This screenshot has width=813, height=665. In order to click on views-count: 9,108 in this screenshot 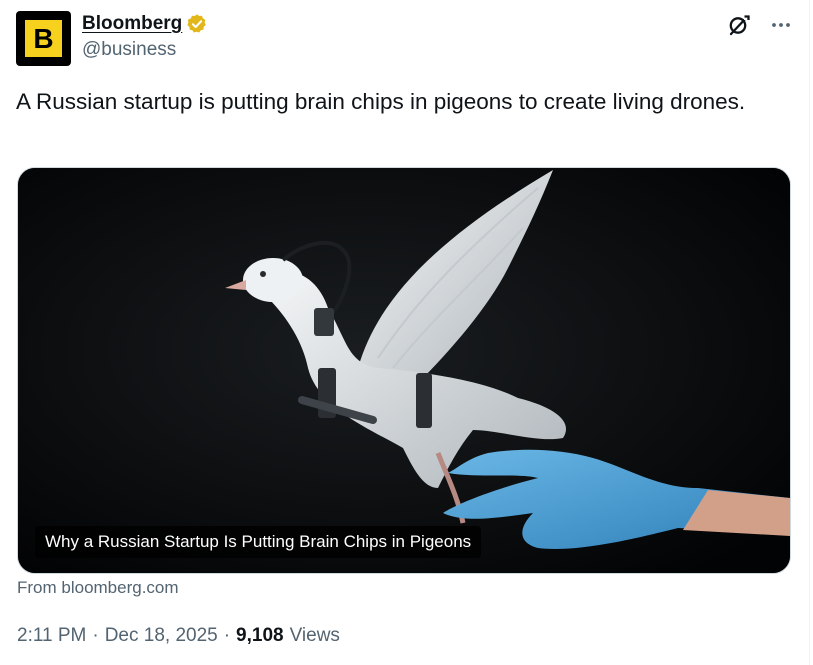, I will do `click(260, 636)`.